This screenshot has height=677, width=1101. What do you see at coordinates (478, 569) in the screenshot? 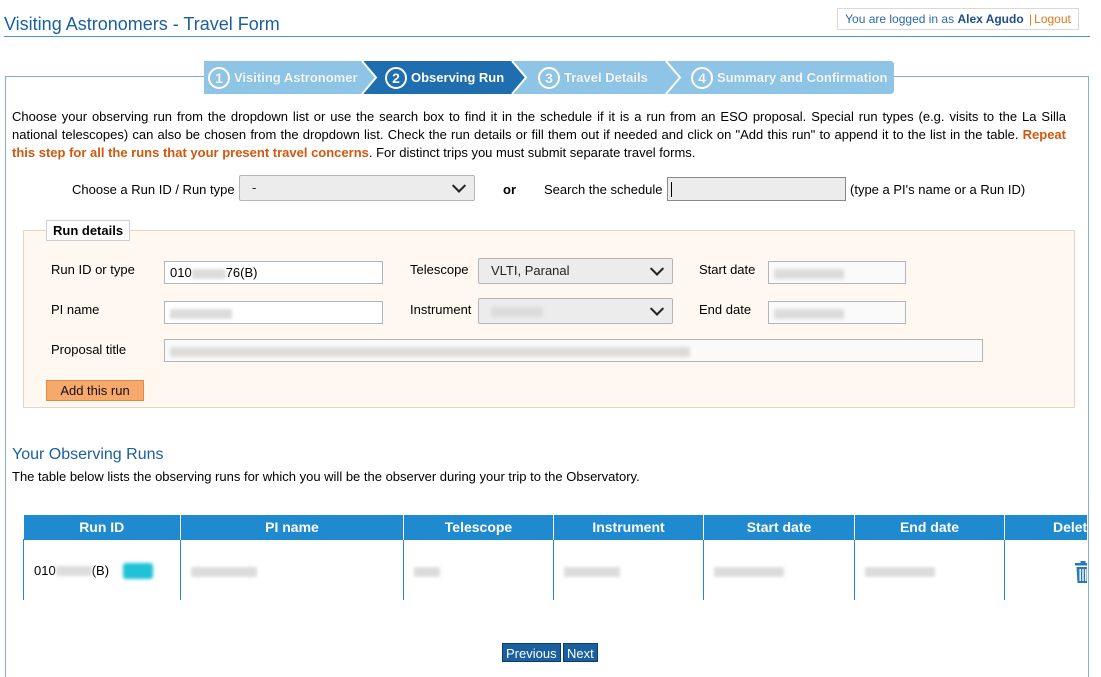
I see `cell-telescope` at bounding box center [478, 569].